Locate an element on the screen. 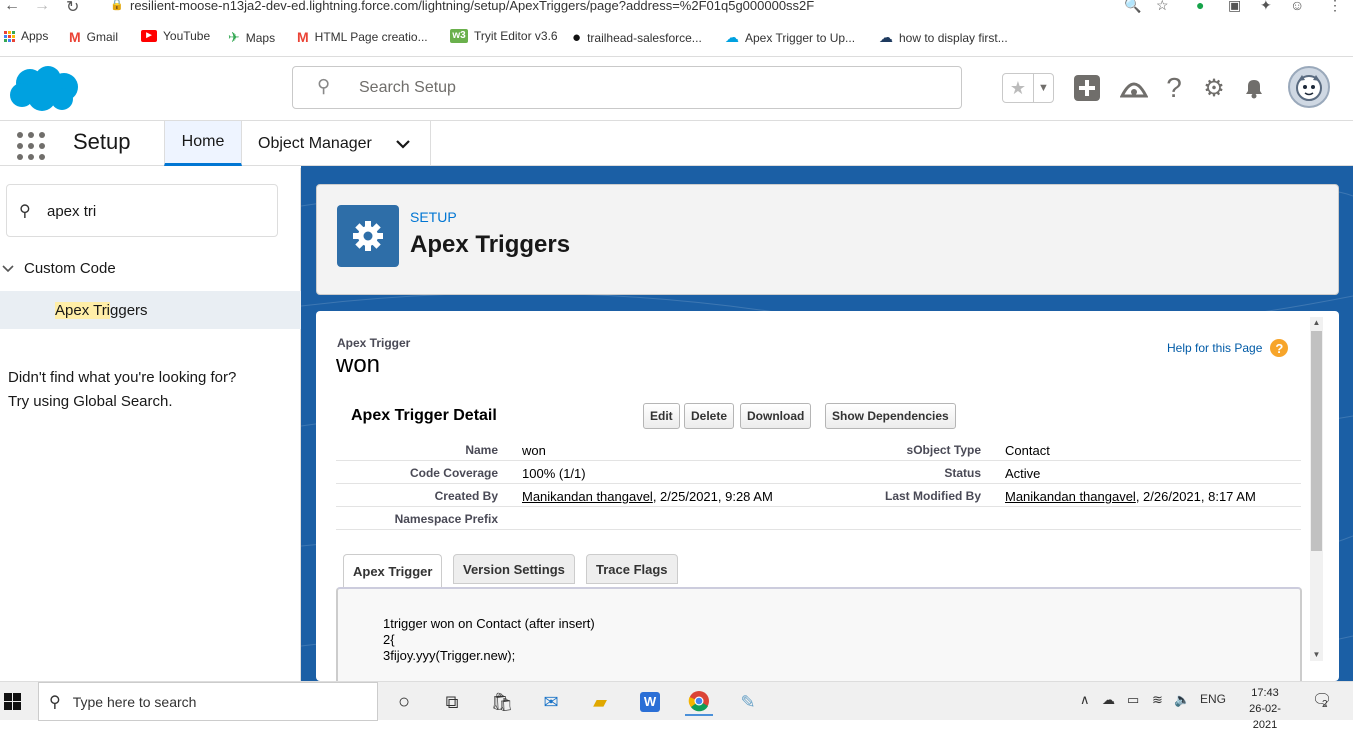 This screenshot has width=1353, height=733. notes-app-icon: ✎ is located at coordinates (748, 702).